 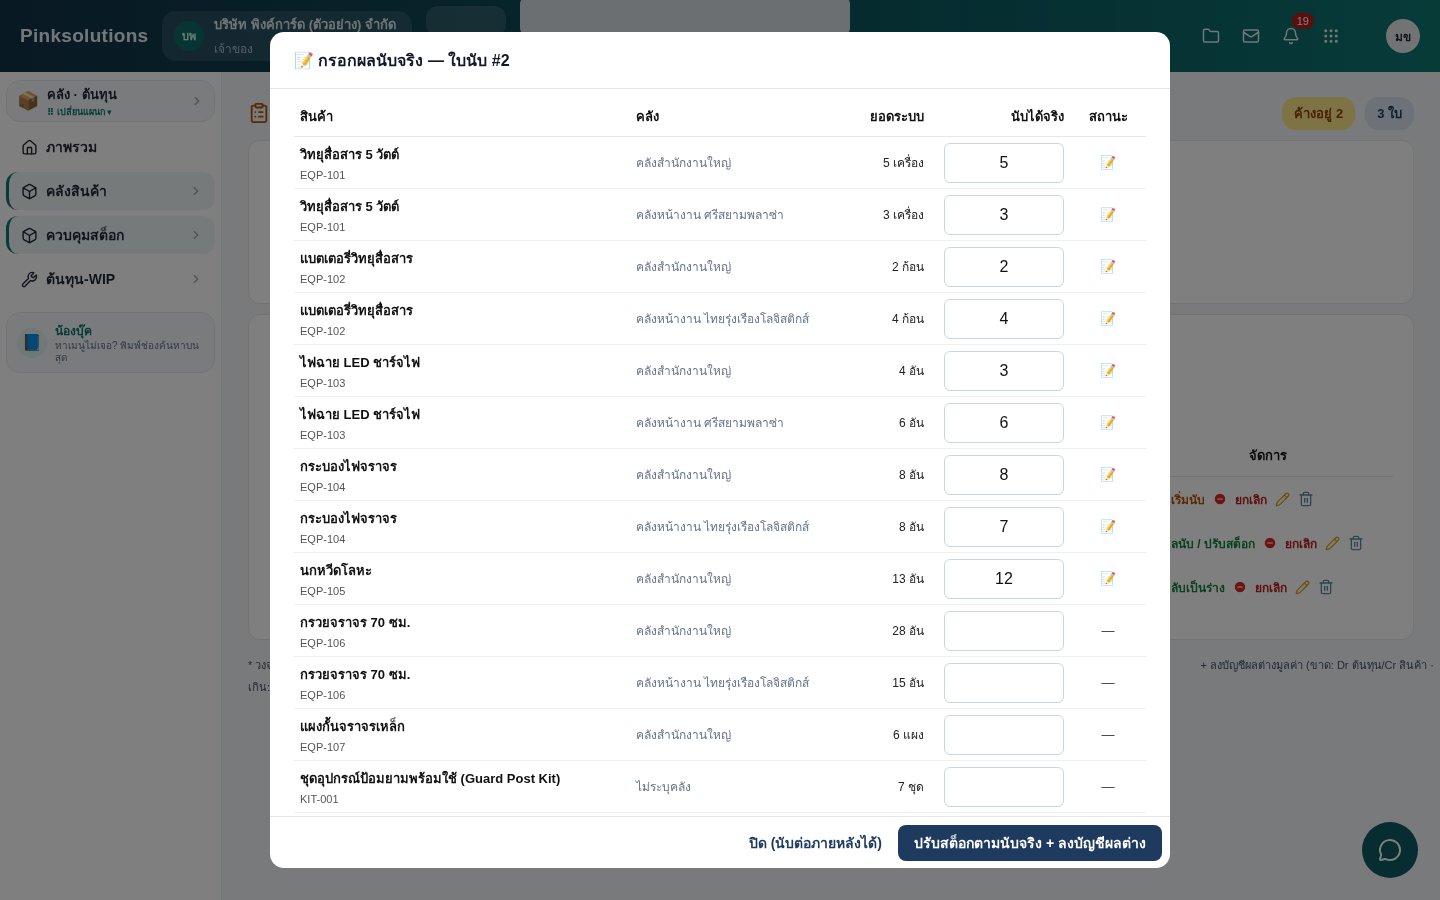 I want to click on helper-name: น้องบุ๊ค, so click(x=74, y=331).